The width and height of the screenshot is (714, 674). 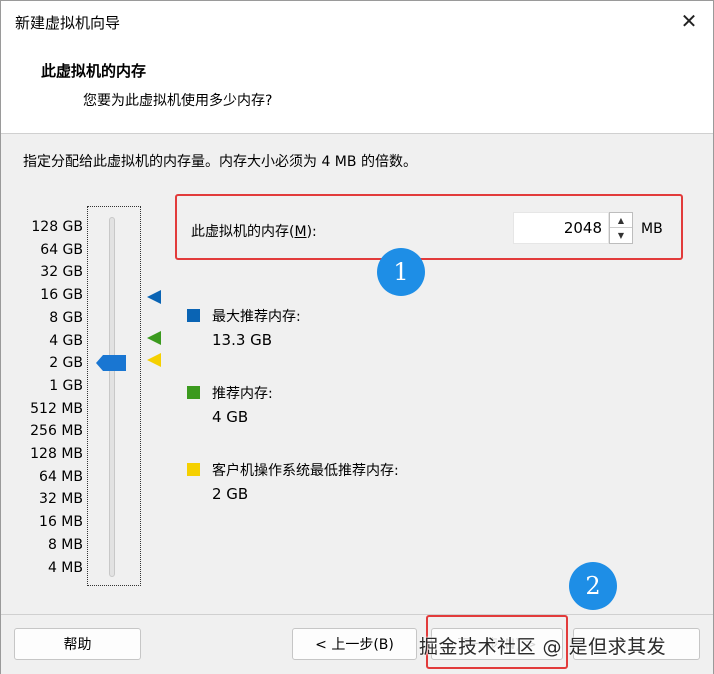 I want to click on legend-label: 推荐内存:, so click(x=242, y=394).